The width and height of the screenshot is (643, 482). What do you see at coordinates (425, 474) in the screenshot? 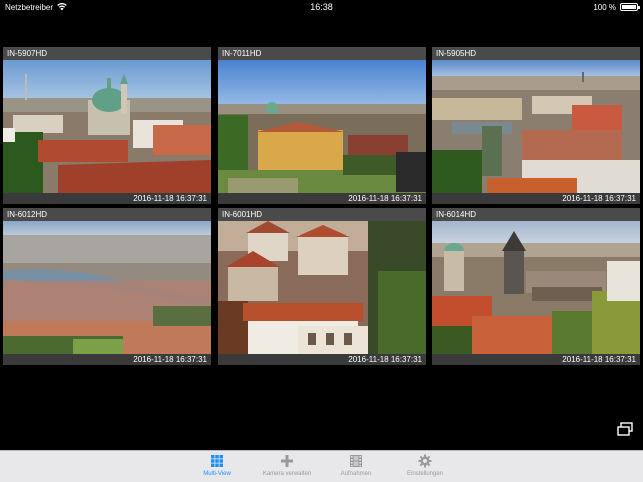
I see `tab-label: Einstellungen` at bounding box center [425, 474].